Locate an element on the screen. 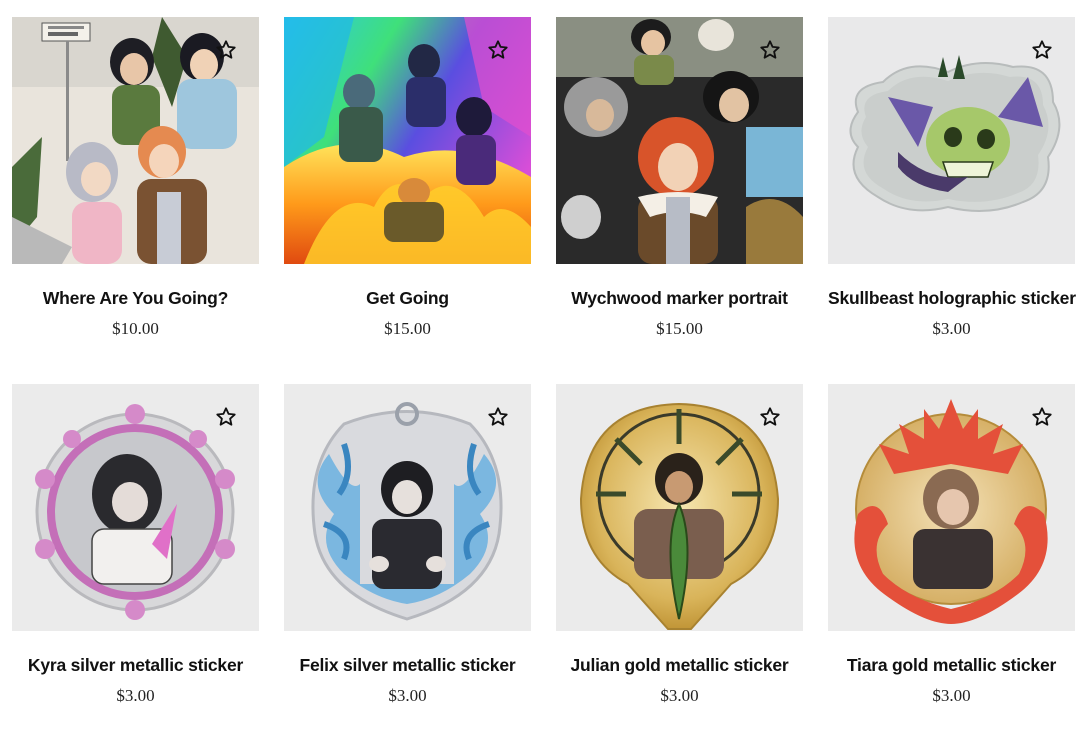 This screenshot has height=751, width=1088. product-card: Tiara gold metallic sticker $3.00 is located at coordinates (951, 567).